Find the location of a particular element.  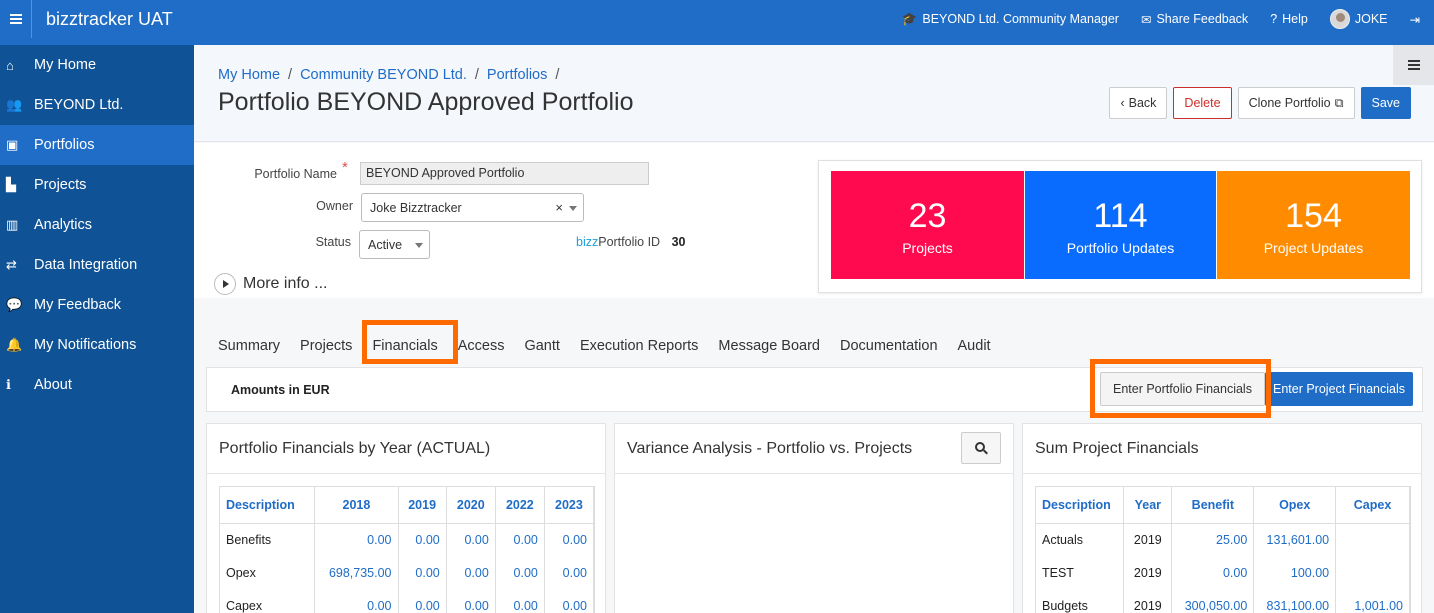

delete-label: Delete is located at coordinates (1202, 103).